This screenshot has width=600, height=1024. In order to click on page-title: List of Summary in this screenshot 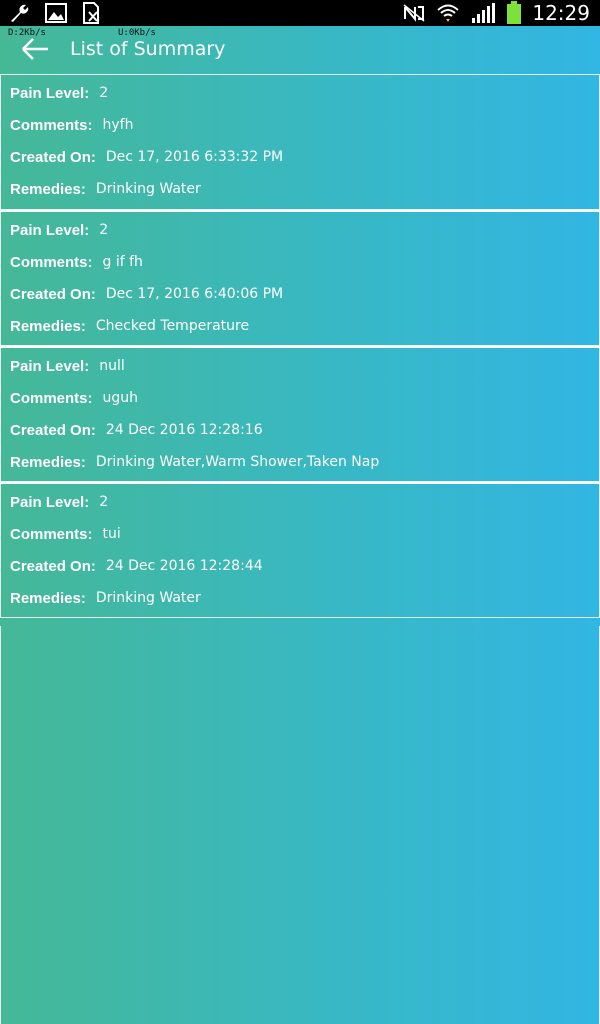, I will do `click(148, 49)`.